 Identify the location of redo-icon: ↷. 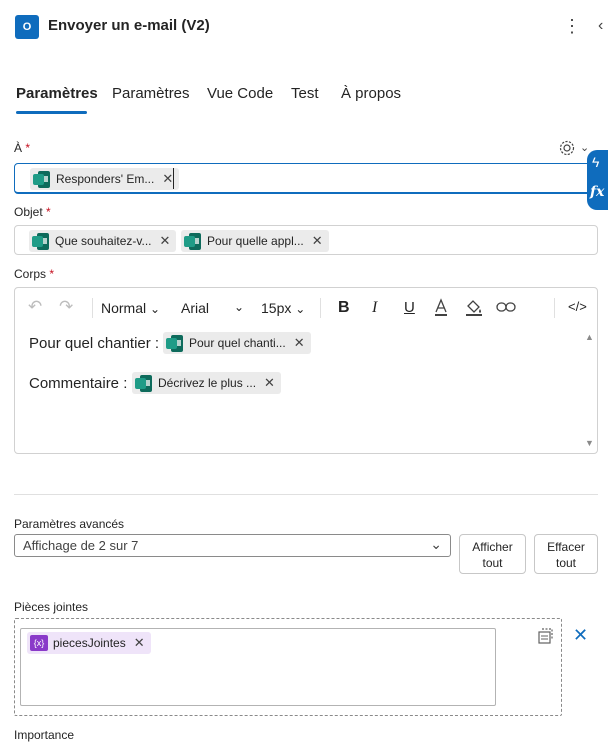
(66, 307).